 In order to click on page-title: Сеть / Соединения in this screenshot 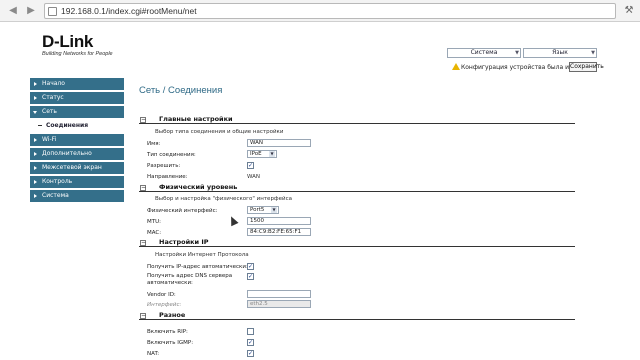, I will do `click(181, 90)`.